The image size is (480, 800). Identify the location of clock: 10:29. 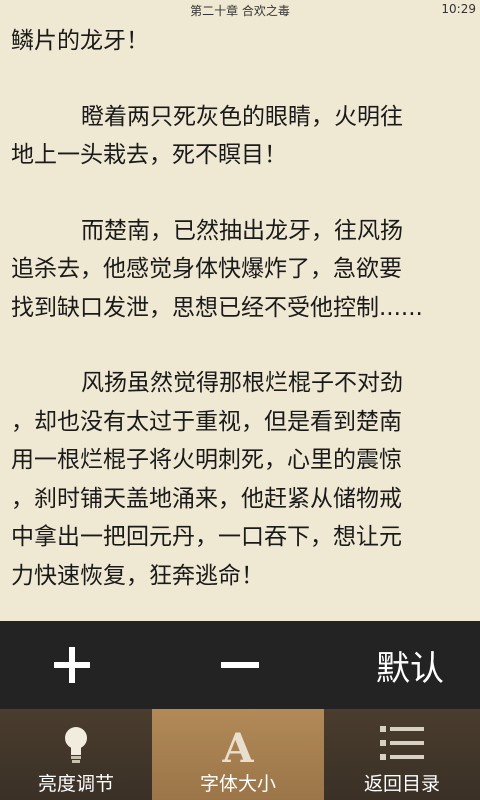
(458, 9).